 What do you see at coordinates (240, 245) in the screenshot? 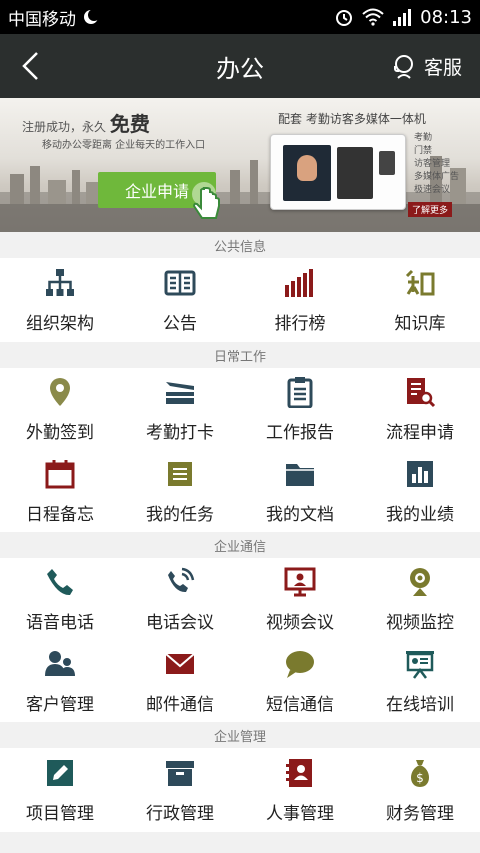
I see `section-header: 公共信息` at bounding box center [240, 245].